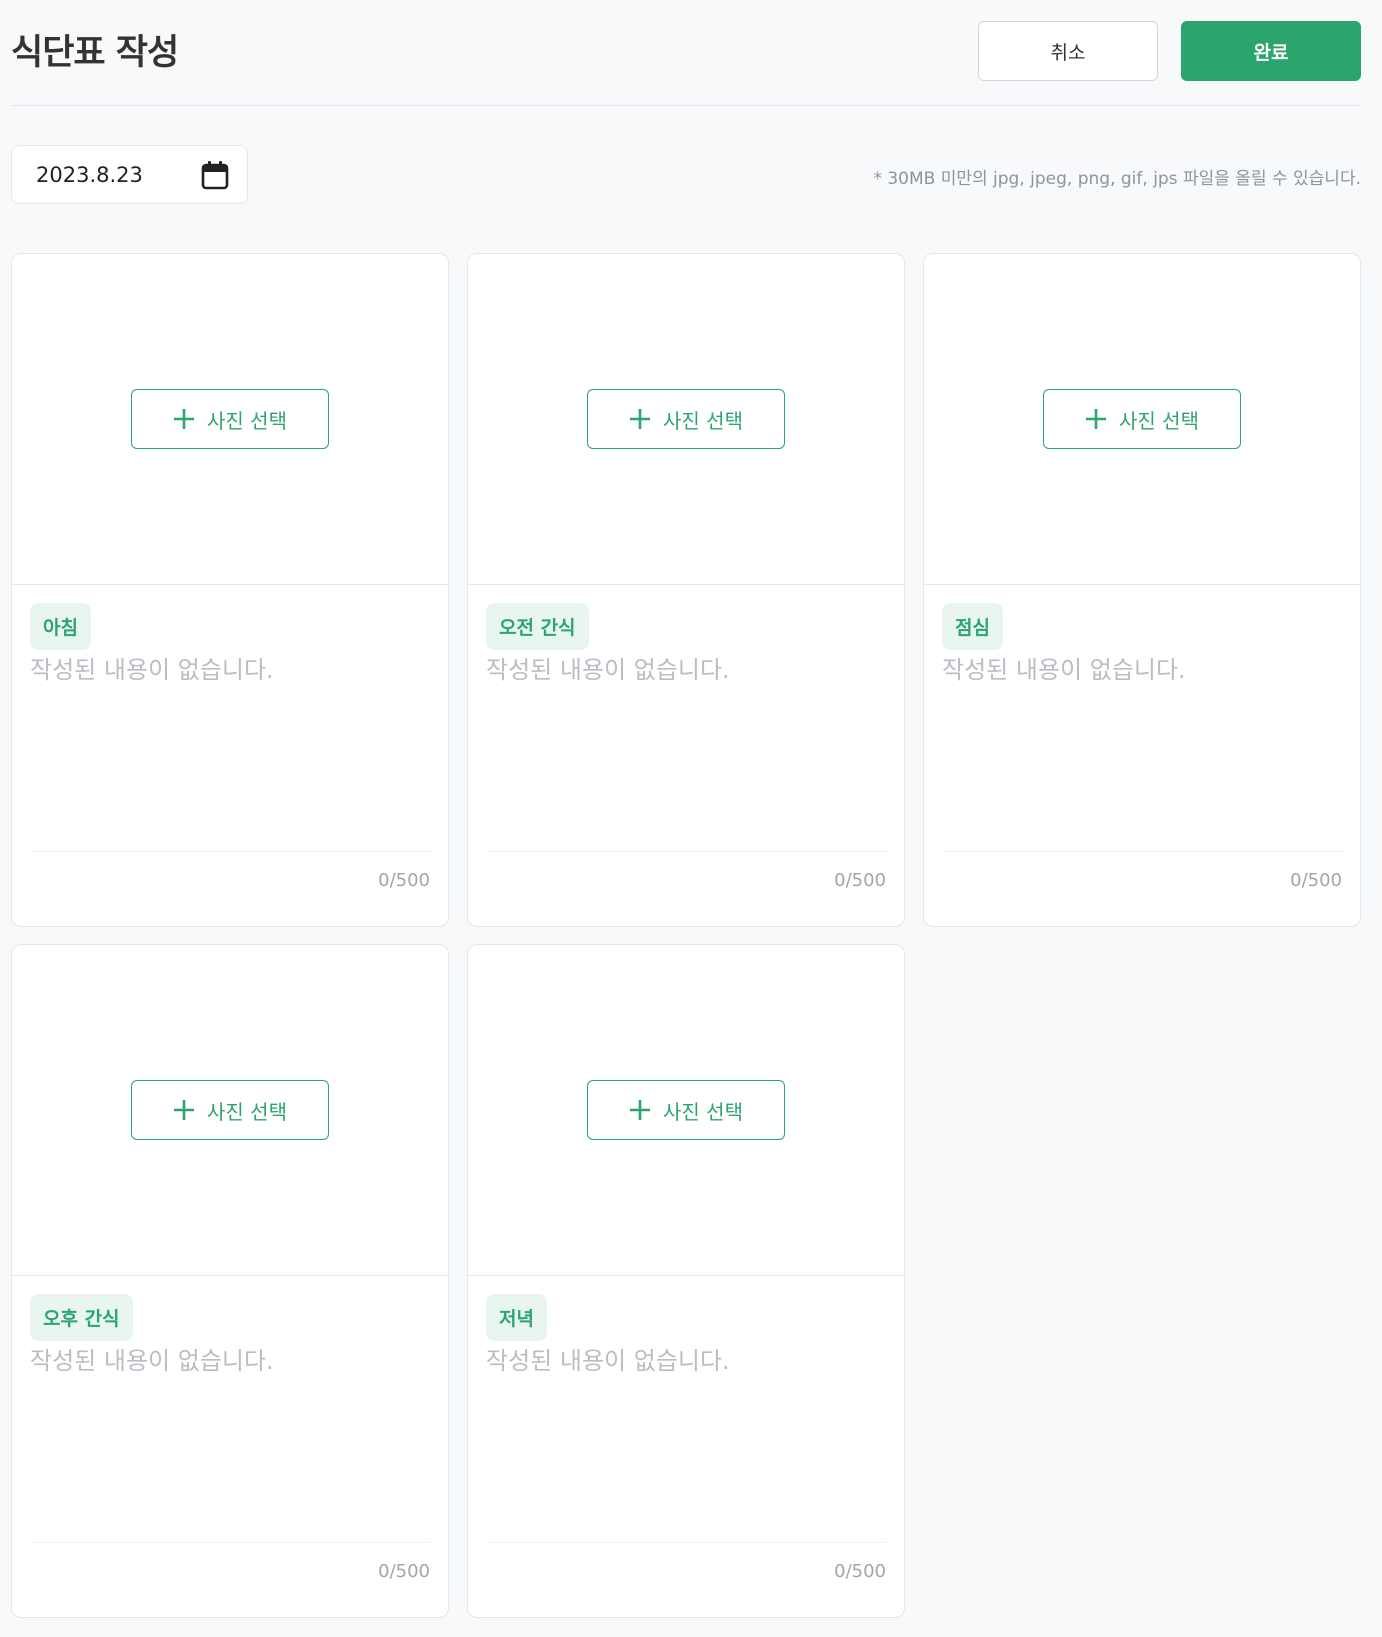 This screenshot has height=1637, width=1382. I want to click on cancel-button: 취소, so click(1068, 51).